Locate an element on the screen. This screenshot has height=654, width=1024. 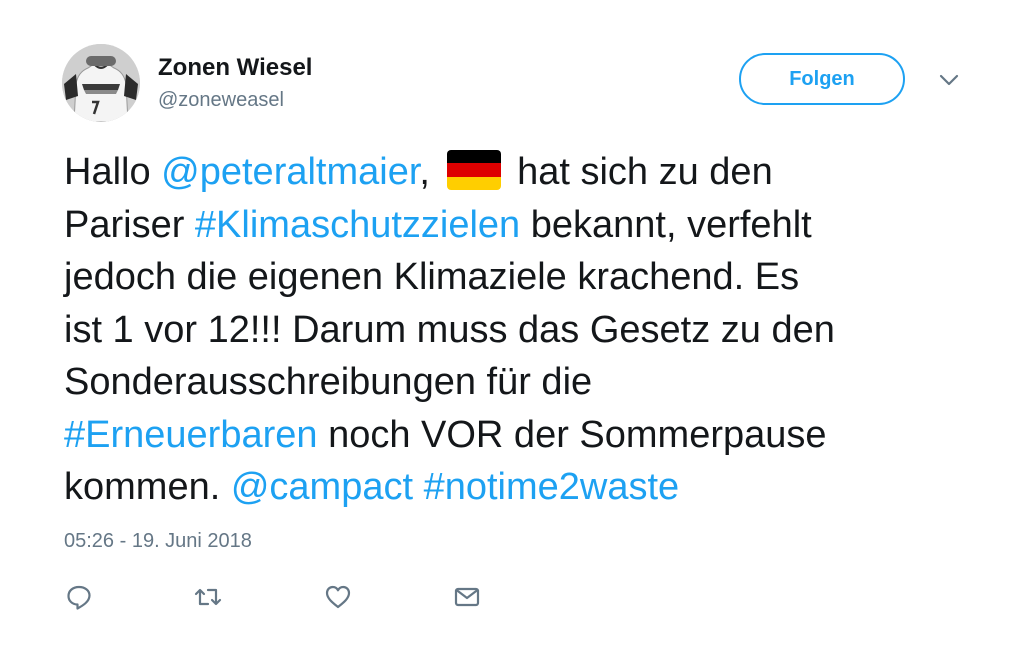
tweet-text-segment: , is located at coordinates (424, 172).